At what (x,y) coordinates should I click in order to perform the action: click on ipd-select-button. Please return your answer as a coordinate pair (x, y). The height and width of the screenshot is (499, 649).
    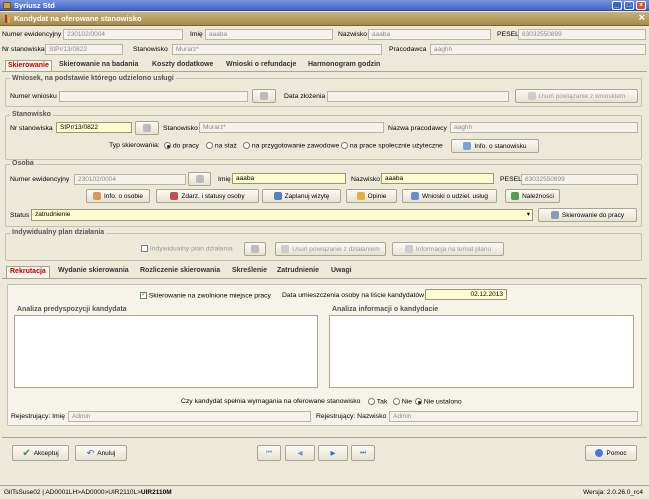
    Looking at the image, I should click on (255, 249).